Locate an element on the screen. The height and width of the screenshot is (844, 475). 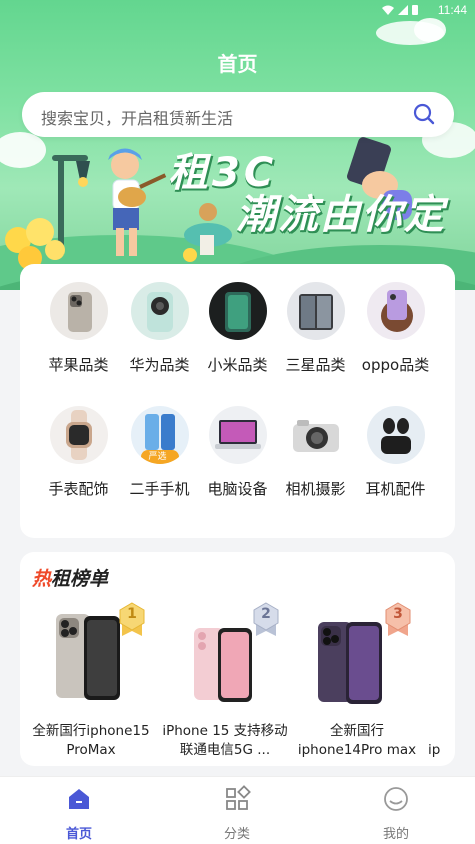
tab-home: 首页 is located at coordinates (79, 813).